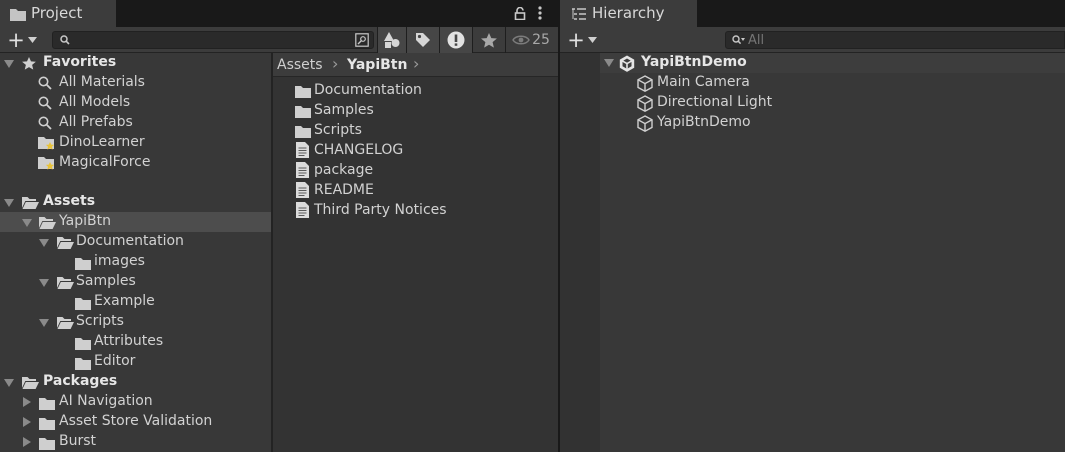 The width and height of the screenshot is (1065, 452). I want to click on breadcrumb-yapibtn: YapiBtn, so click(377, 65).